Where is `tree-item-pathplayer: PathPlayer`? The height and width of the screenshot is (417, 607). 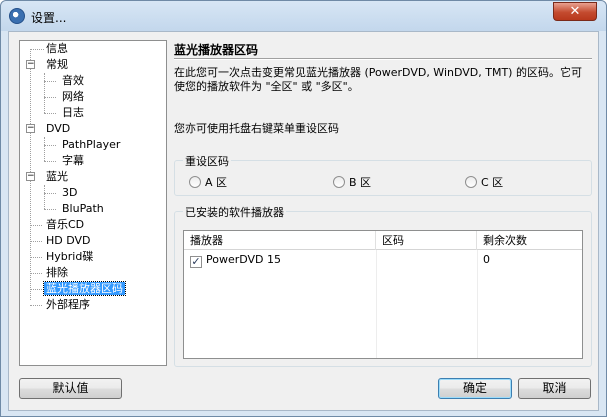
tree-item-pathplayer: PathPlayer is located at coordinates (91, 145).